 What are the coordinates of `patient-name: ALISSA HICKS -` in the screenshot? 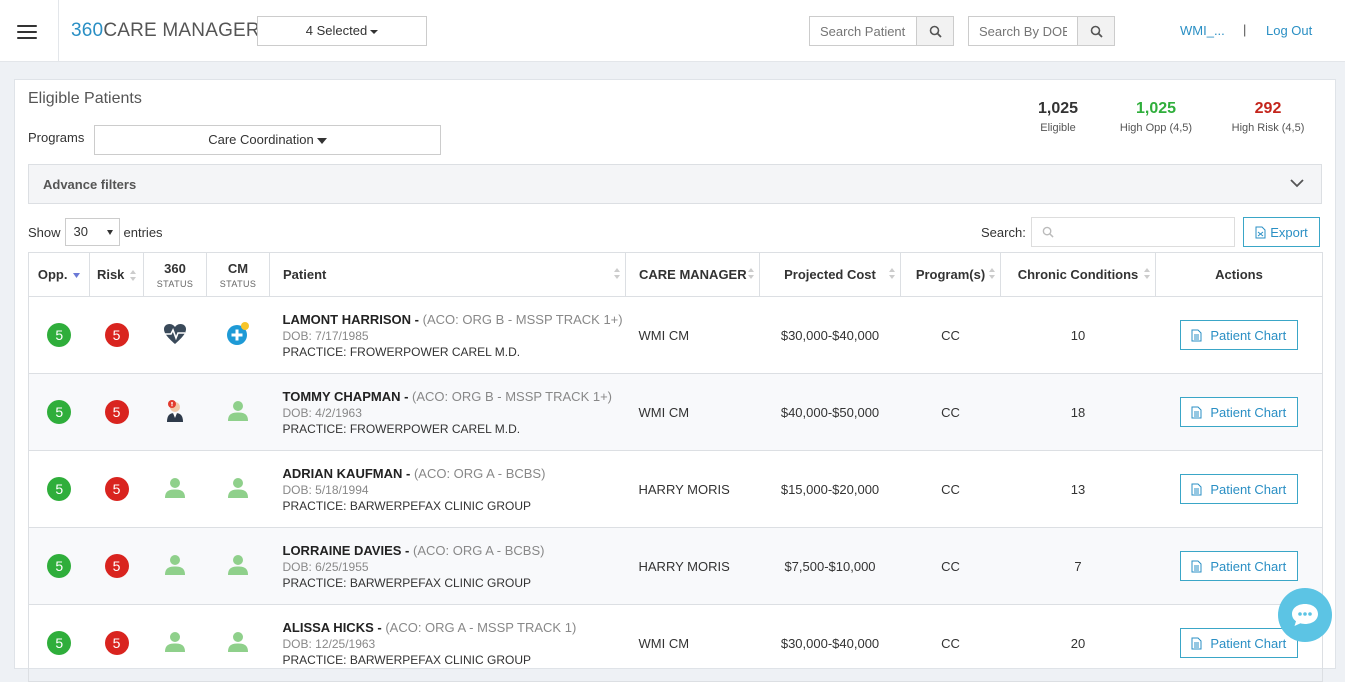 It's located at (332, 627).